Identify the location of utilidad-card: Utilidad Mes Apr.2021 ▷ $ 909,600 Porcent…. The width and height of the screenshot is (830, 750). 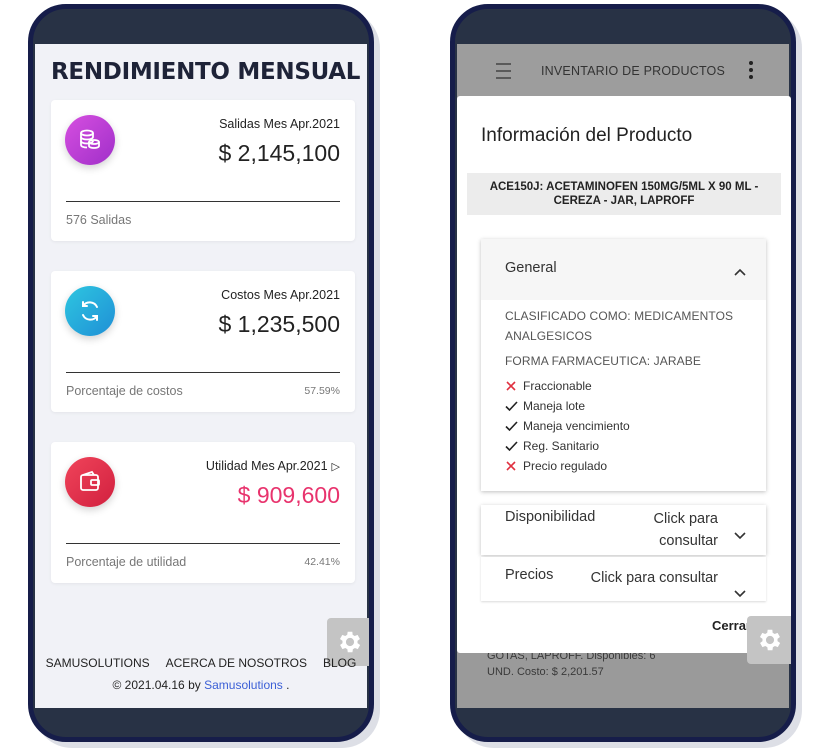
(203, 512).